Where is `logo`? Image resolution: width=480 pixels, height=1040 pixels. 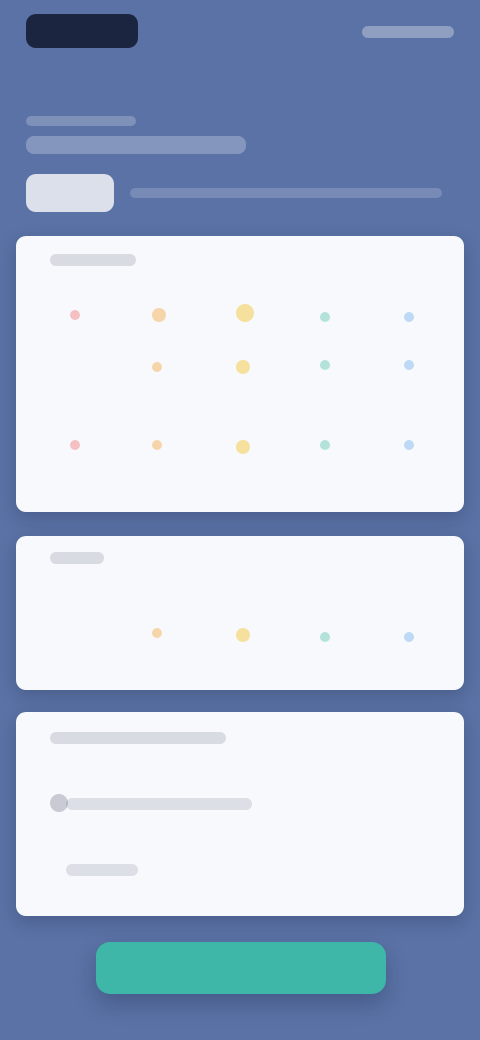 logo is located at coordinates (82, 31).